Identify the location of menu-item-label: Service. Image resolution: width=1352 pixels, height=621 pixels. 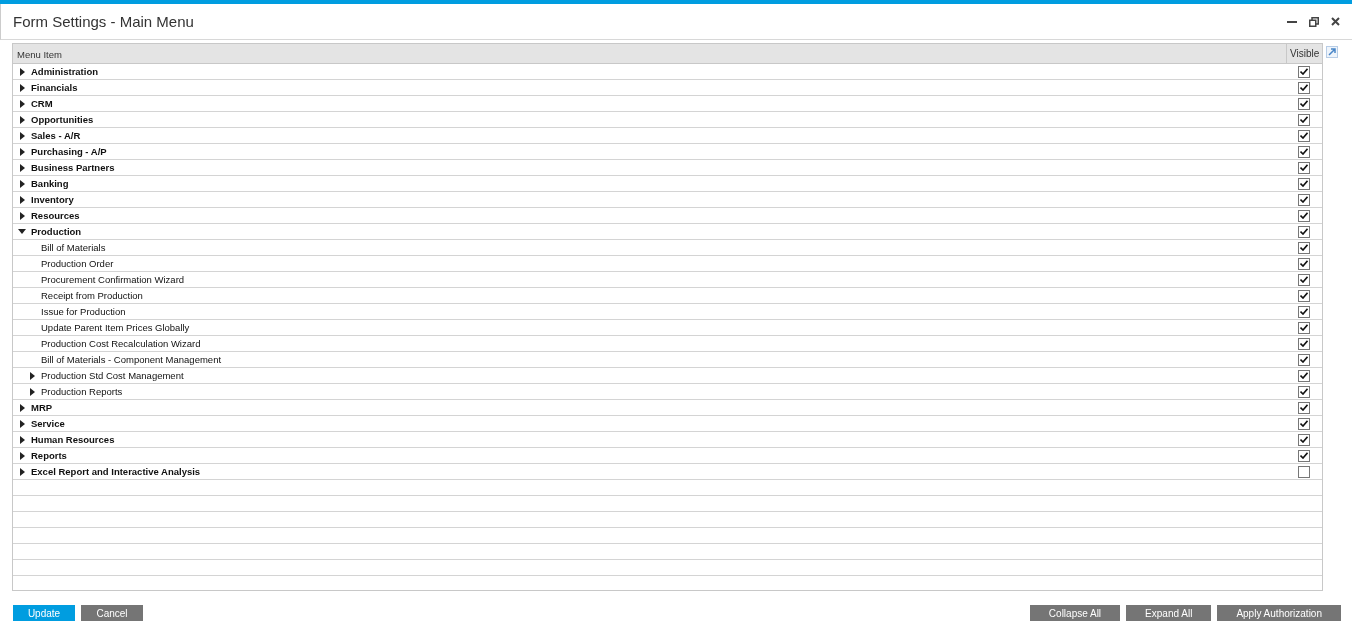
(48, 423).